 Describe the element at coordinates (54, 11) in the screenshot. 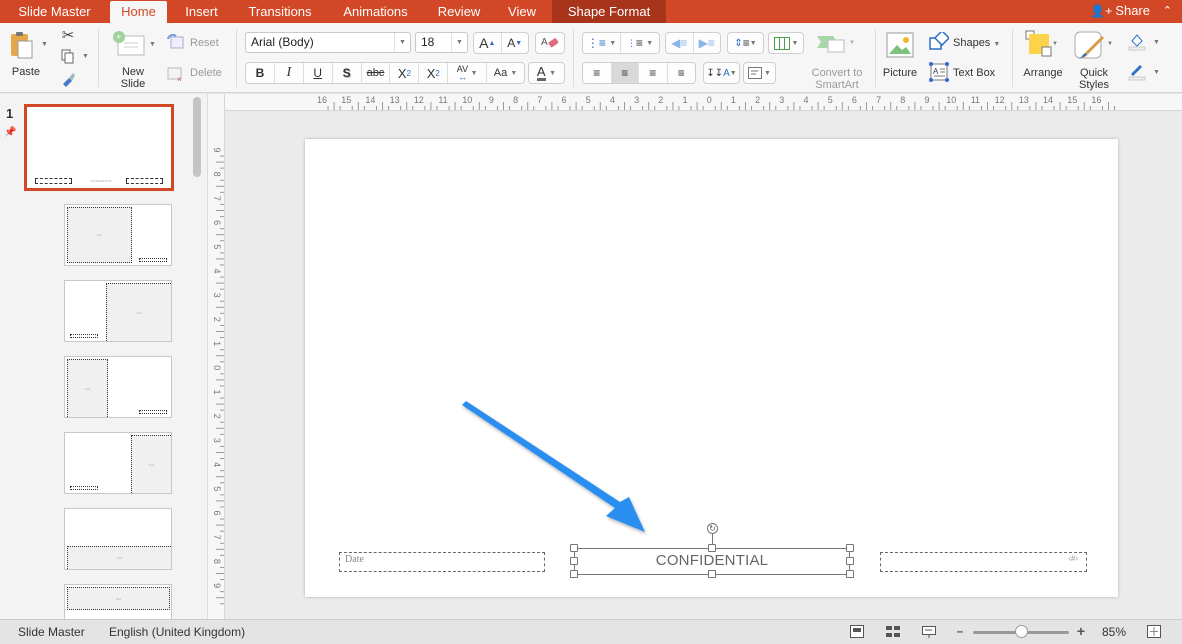

I see `tab-slide-master: Slide Master` at that location.